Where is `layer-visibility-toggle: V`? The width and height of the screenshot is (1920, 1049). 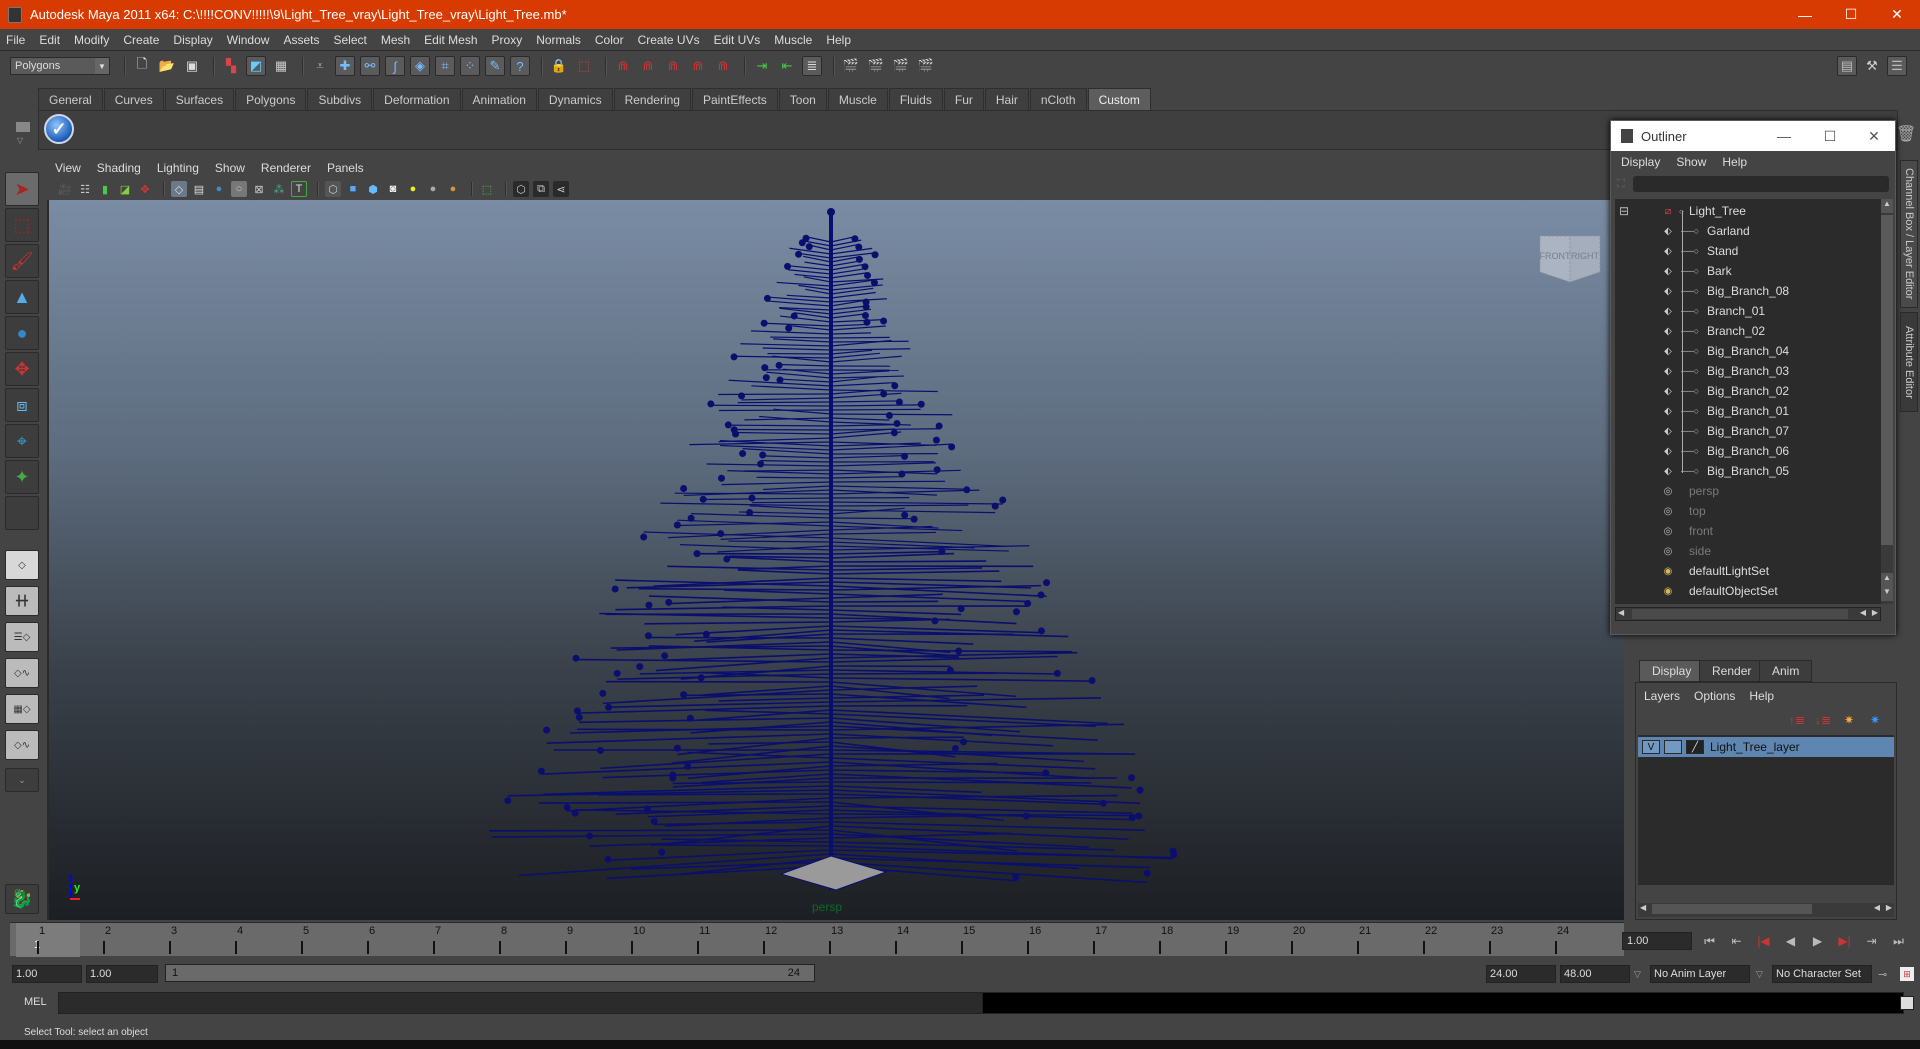 layer-visibility-toggle: V is located at coordinates (1651, 747).